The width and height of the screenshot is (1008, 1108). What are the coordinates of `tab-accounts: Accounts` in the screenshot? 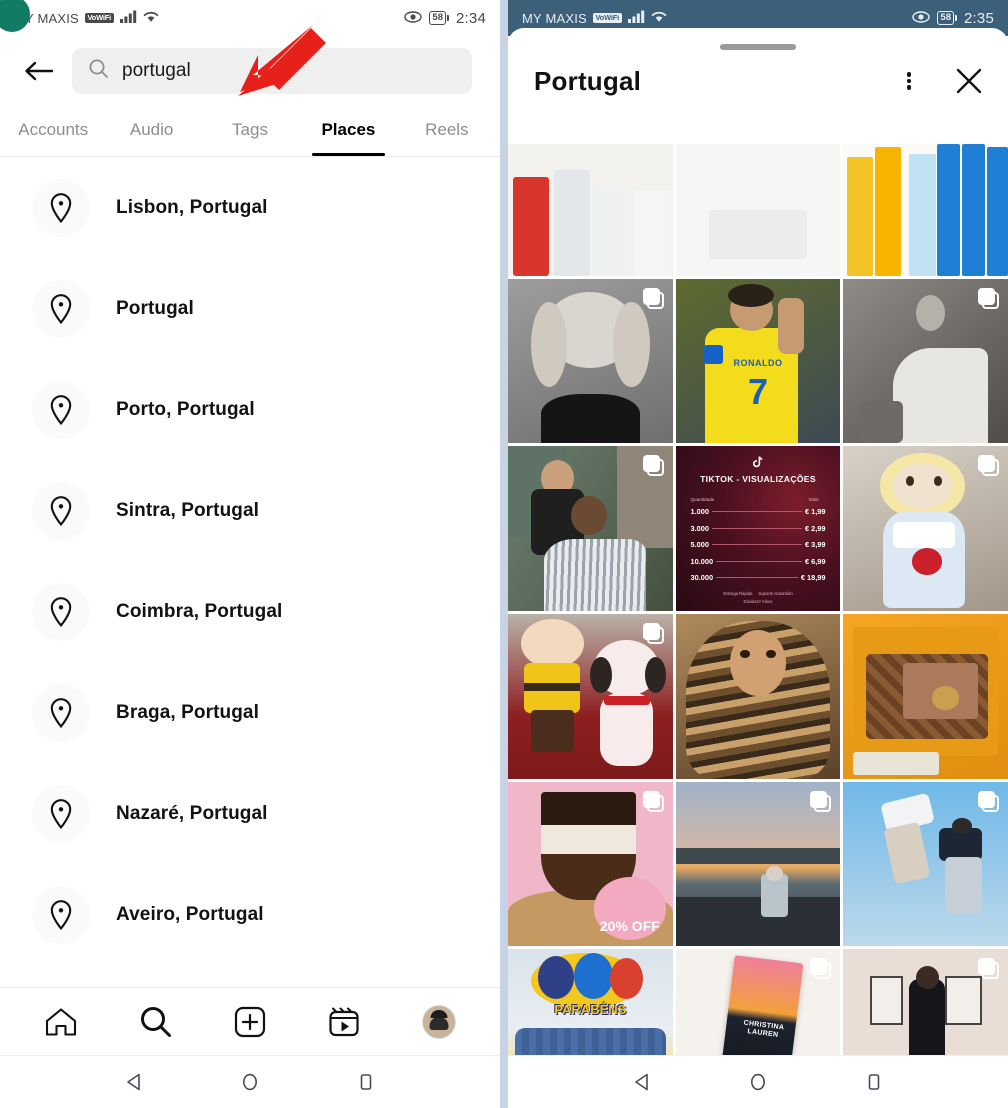 It's located at (53, 131).